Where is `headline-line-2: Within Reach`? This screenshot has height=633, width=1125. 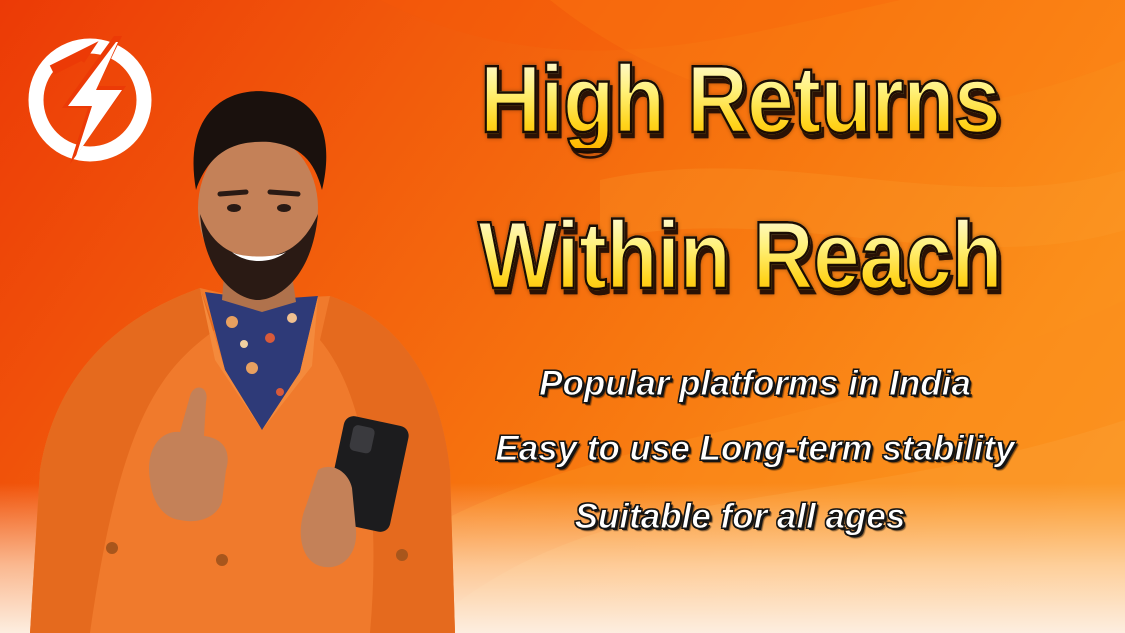 headline-line-2: Within Reach is located at coordinates (740, 255).